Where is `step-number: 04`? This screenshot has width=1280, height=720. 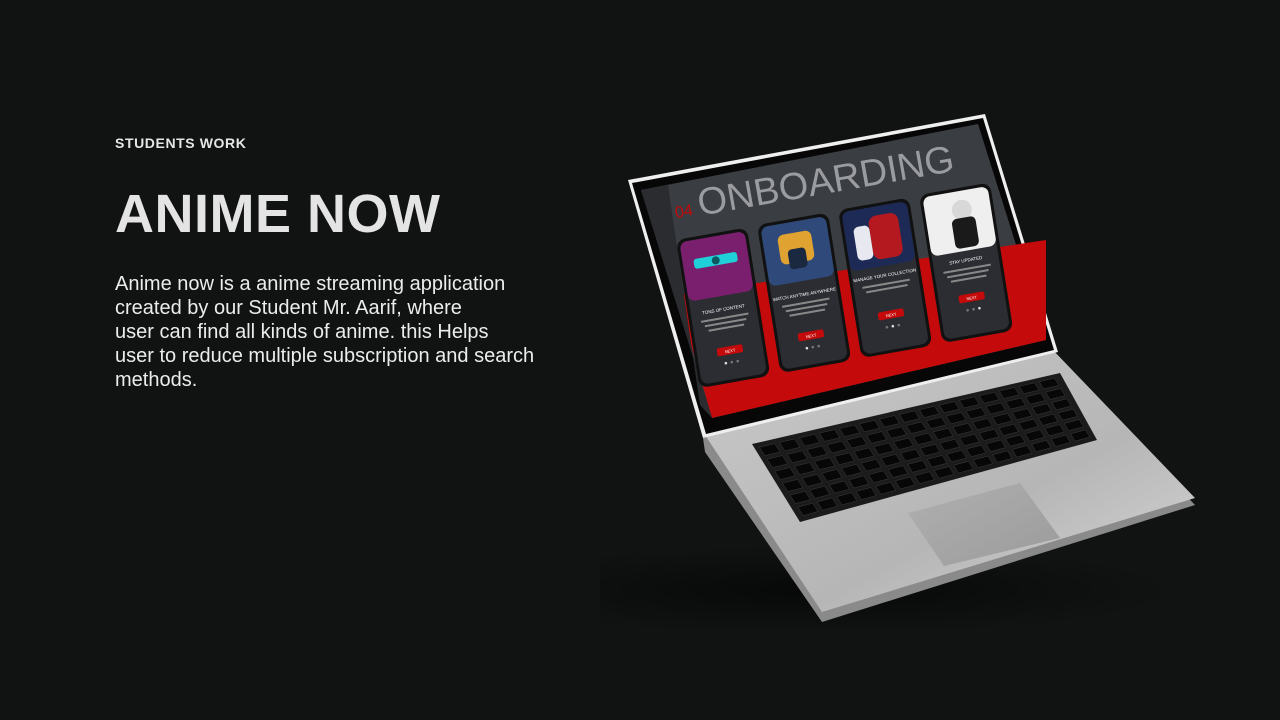 step-number: 04 is located at coordinates (684, 212).